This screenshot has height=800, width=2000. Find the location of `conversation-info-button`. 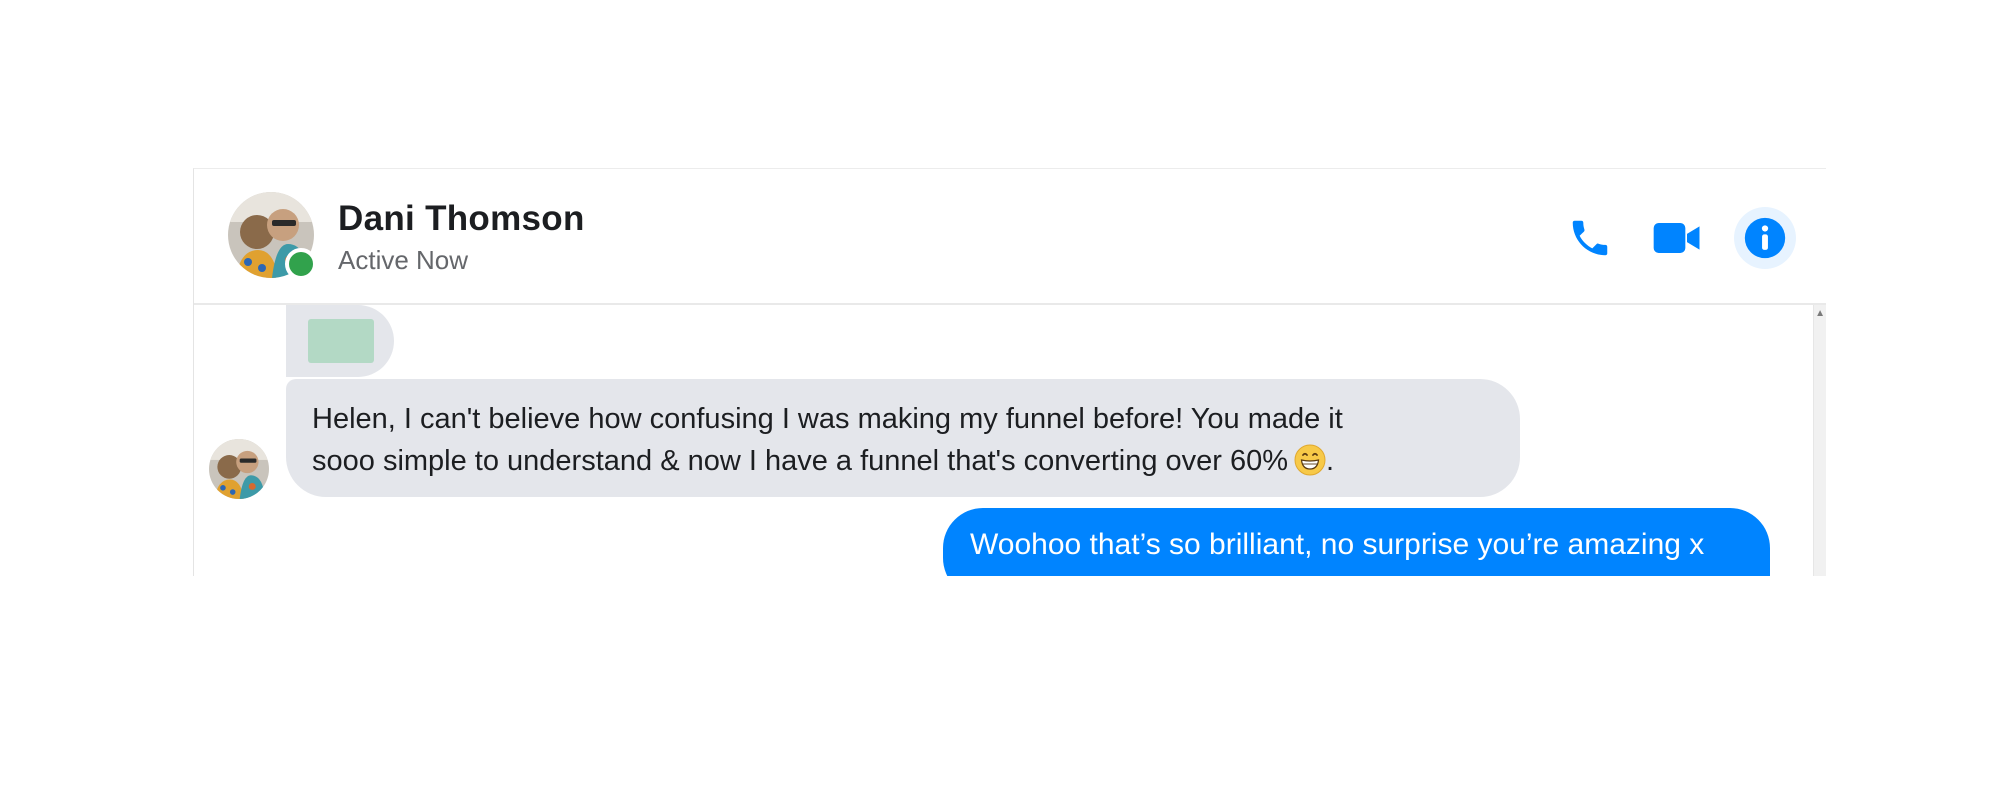

conversation-info-button is located at coordinates (1765, 238).